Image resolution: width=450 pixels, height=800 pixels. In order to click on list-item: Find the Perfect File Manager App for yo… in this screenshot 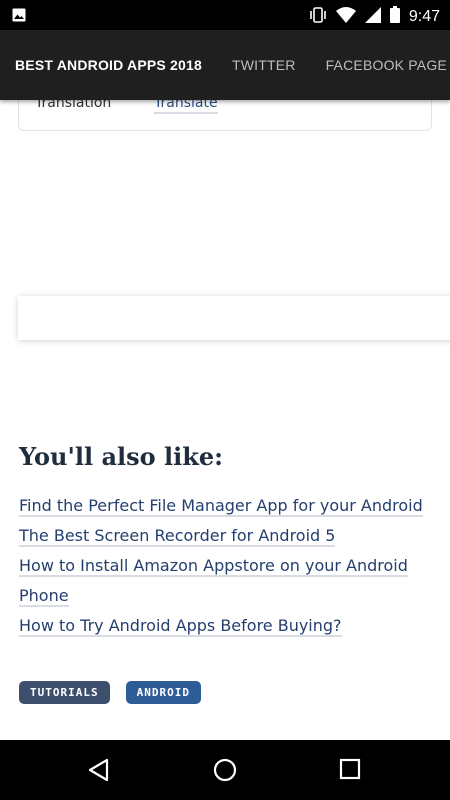, I will do `click(224, 506)`.